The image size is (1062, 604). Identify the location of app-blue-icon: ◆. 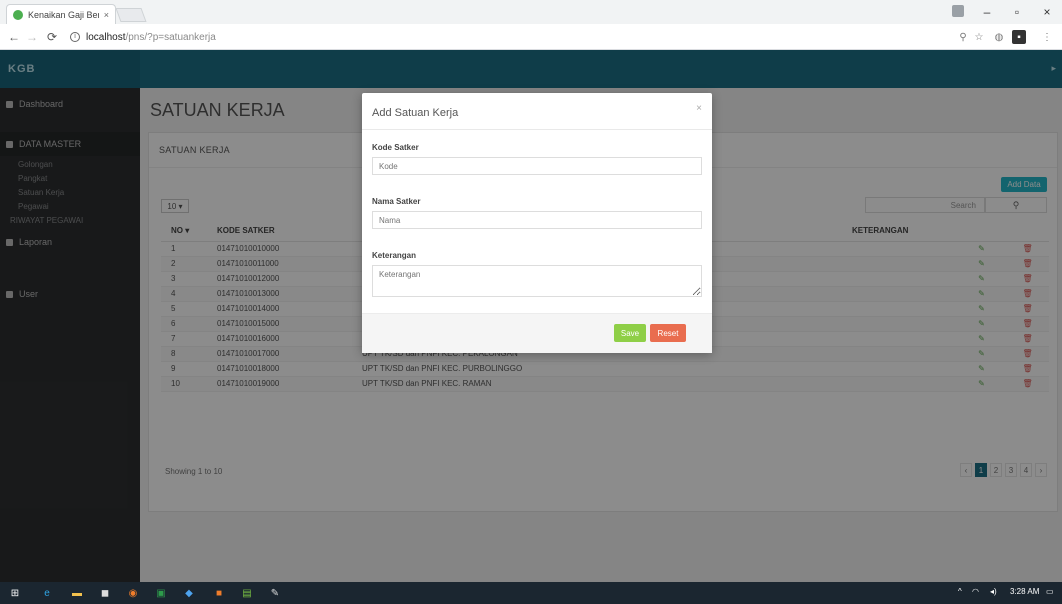
(189, 593).